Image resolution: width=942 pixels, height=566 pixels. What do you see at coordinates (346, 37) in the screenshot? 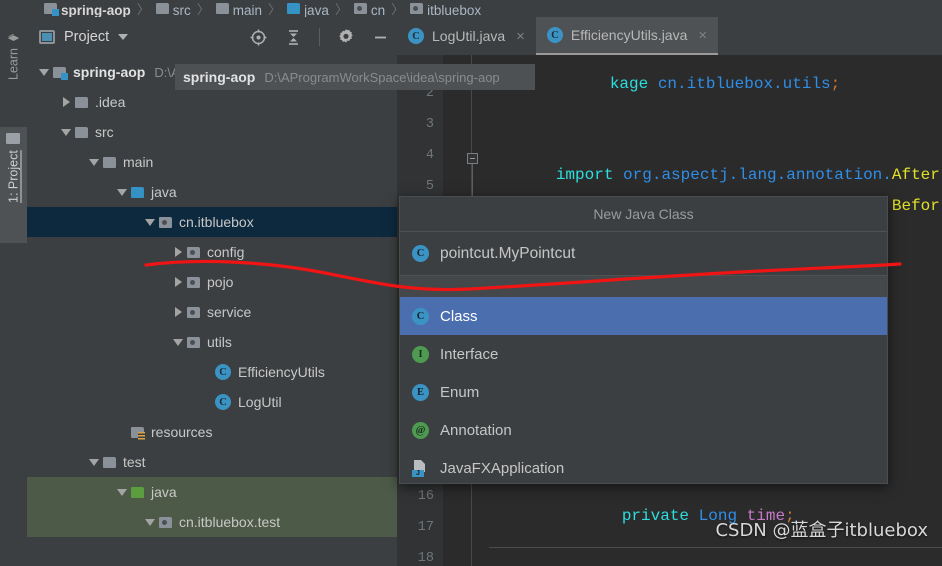
I see `gear-icon` at bounding box center [346, 37].